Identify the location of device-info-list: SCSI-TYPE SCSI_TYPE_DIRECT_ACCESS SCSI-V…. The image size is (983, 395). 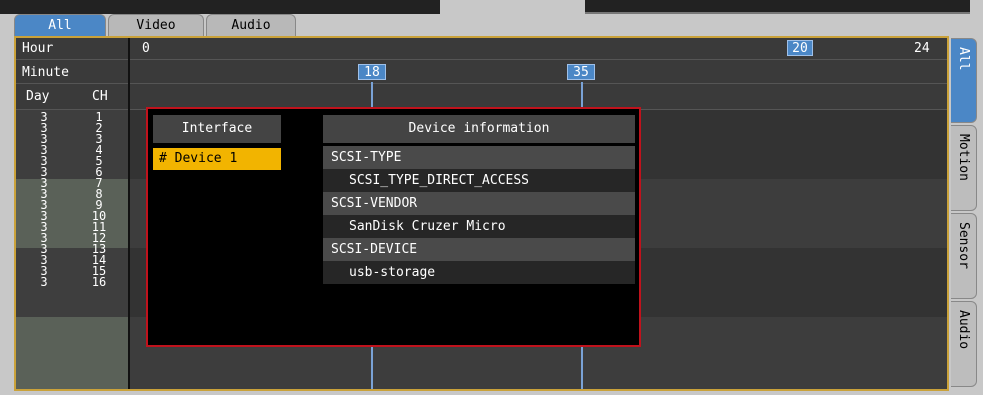
(479, 215).